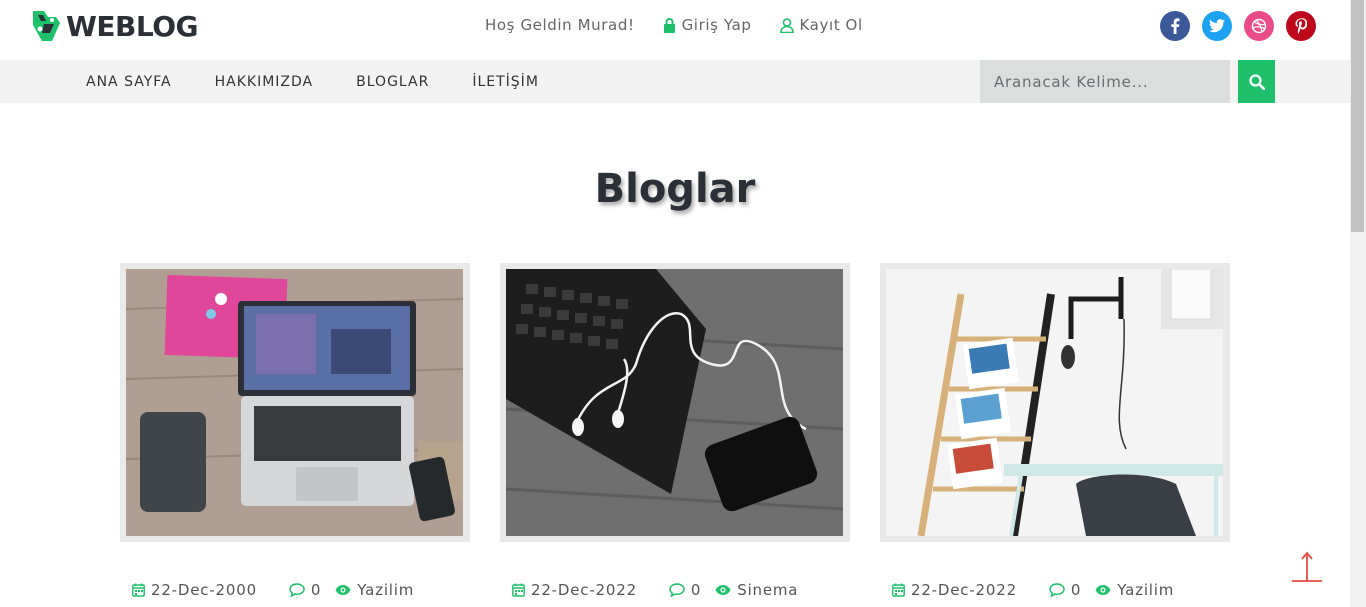 The width and height of the screenshot is (1366, 607). I want to click on main-nav: ANA SAYFA HAKKIMIZDA BLOGLAR İLETİŞİM, so click(675, 81).